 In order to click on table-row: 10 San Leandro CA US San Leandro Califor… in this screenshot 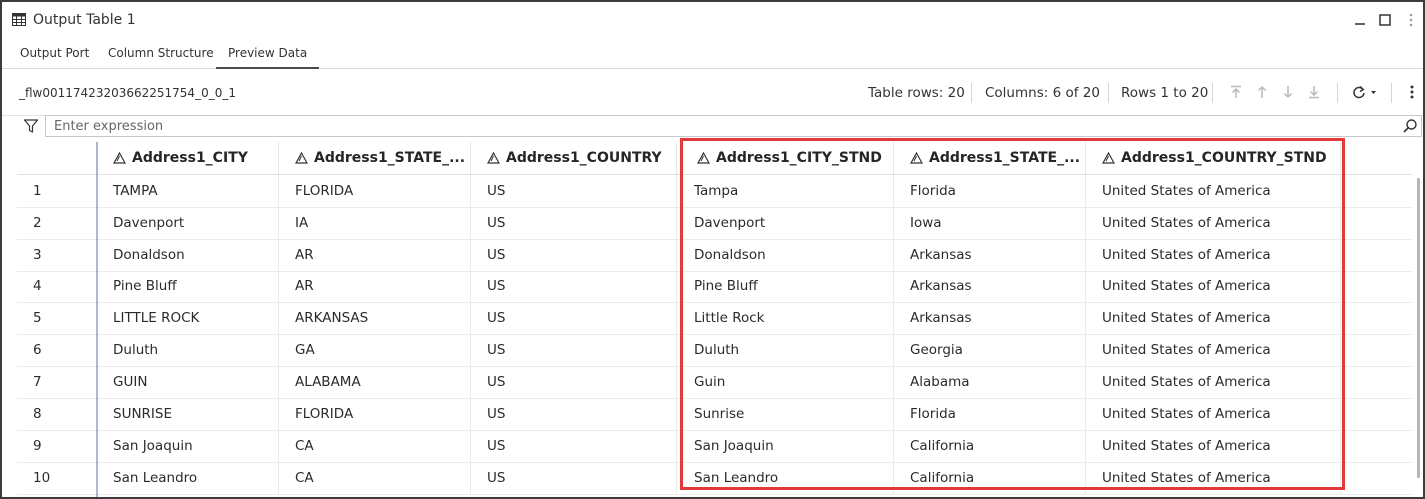, I will do `click(714, 478)`.